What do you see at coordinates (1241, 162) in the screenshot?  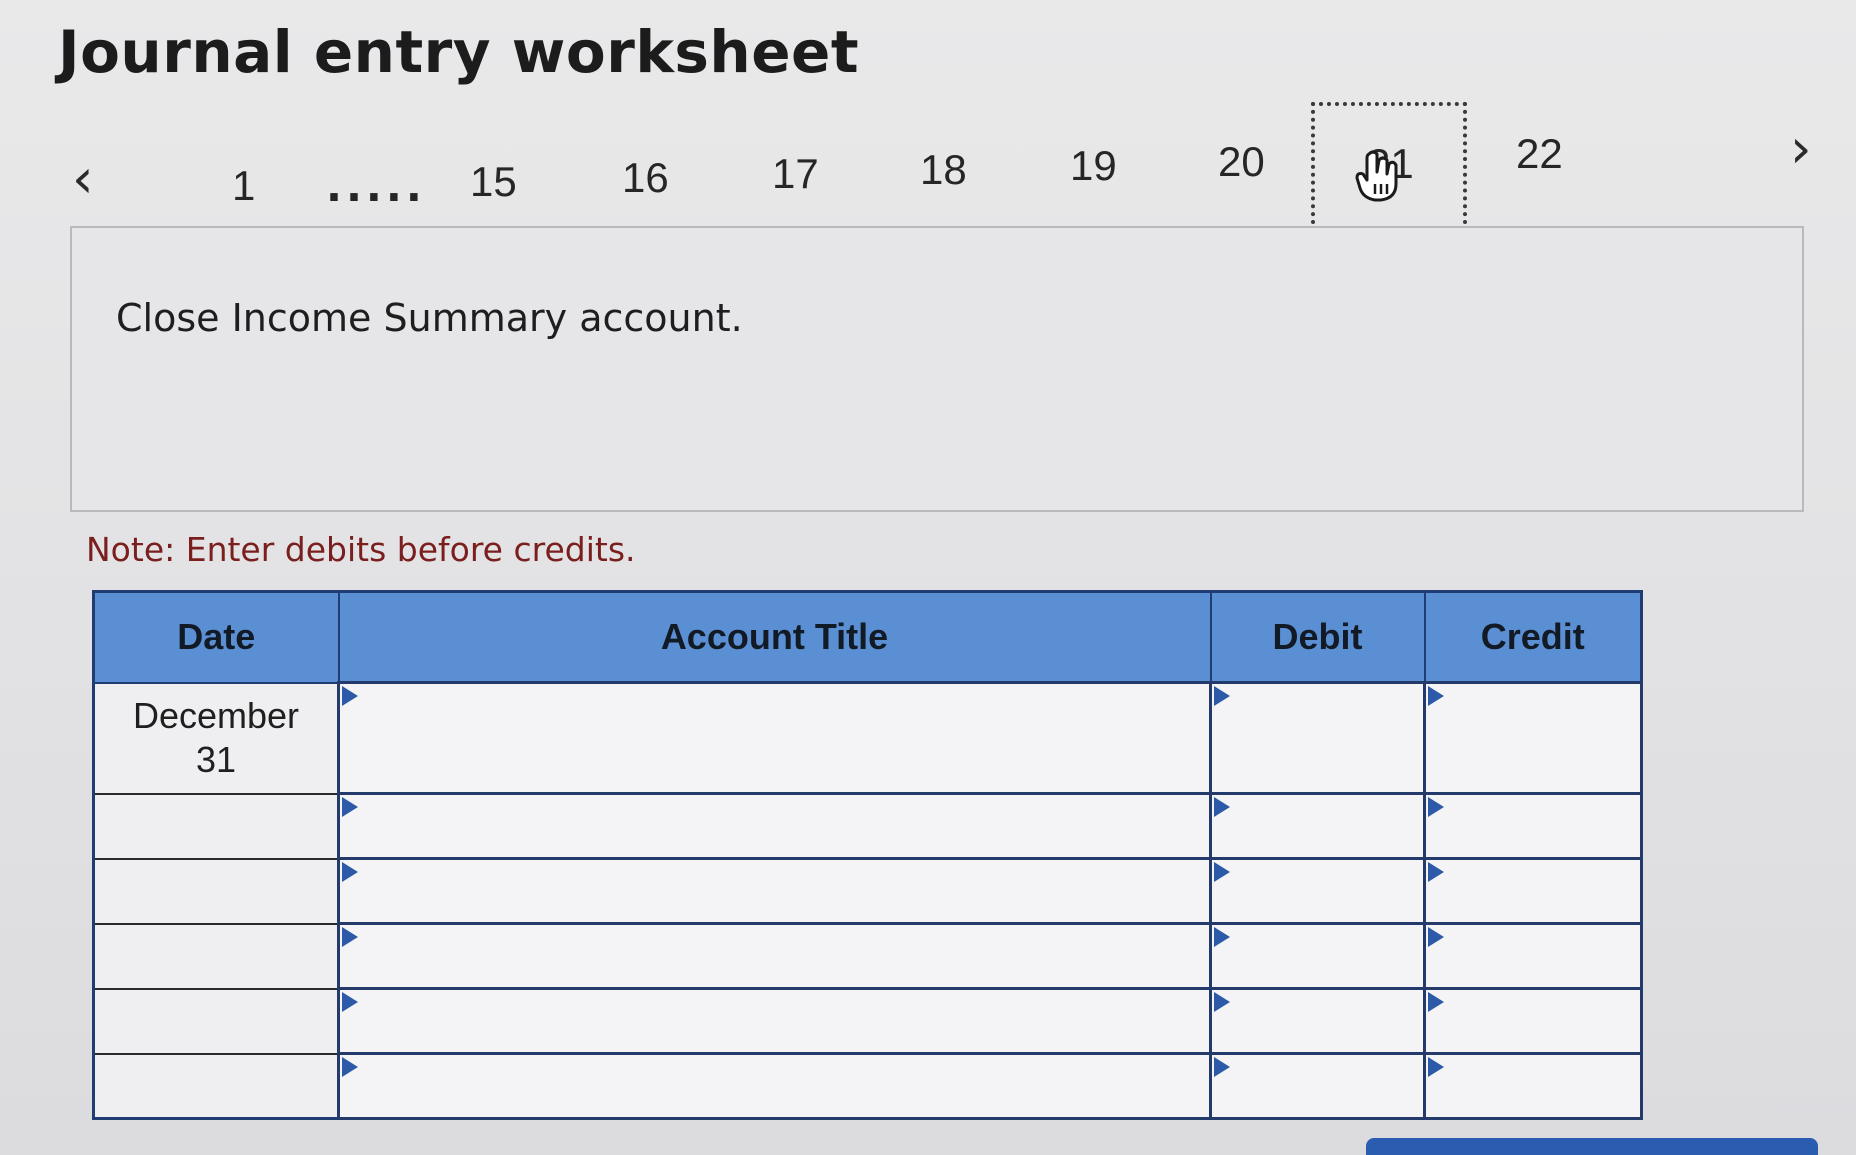 I see `page-link-20: 20` at bounding box center [1241, 162].